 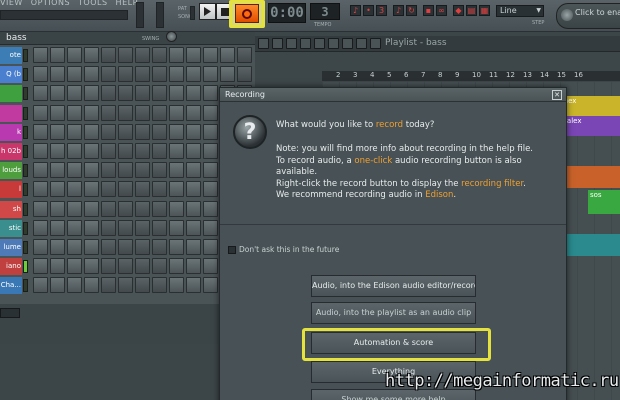 What do you see at coordinates (127, 247) in the screenshot?
I see `channel-row: lume` at bounding box center [127, 247].